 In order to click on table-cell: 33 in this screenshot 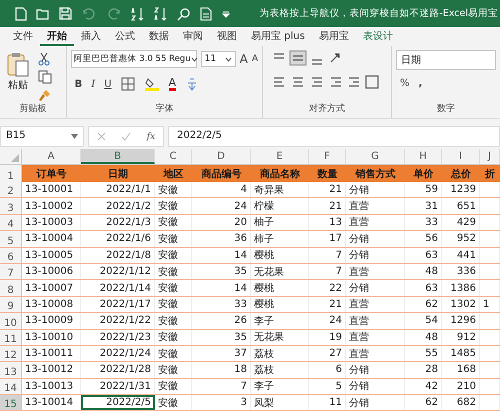, I will do `click(221, 304)`.